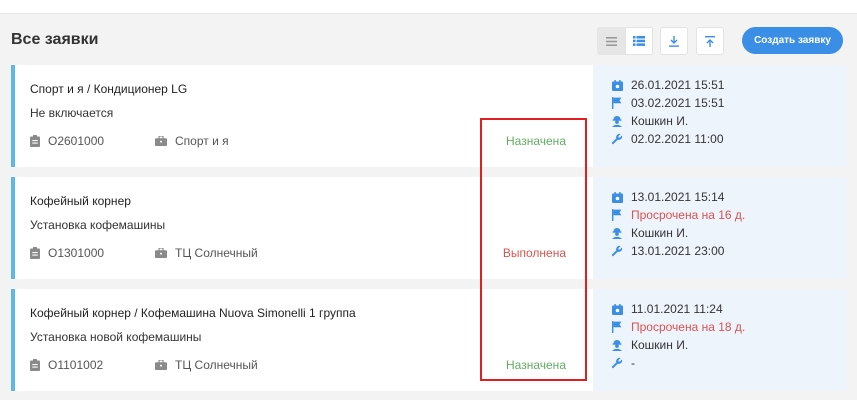  Describe the element at coordinates (116, 337) in the screenshot. I see `card-description: Установка новой кофемашины` at that location.